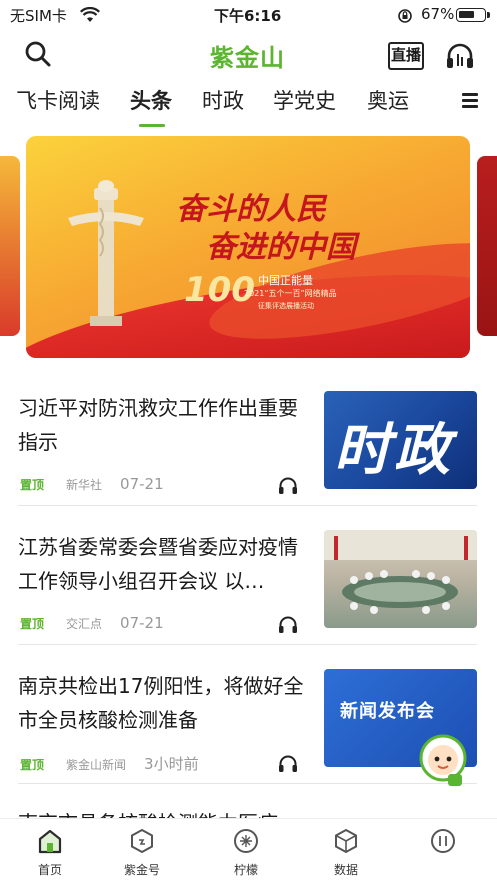 The height and width of the screenshot is (883, 497). What do you see at coordinates (438, 14) in the screenshot?
I see `battery-percent: 67%` at bounding box center [438, 14].